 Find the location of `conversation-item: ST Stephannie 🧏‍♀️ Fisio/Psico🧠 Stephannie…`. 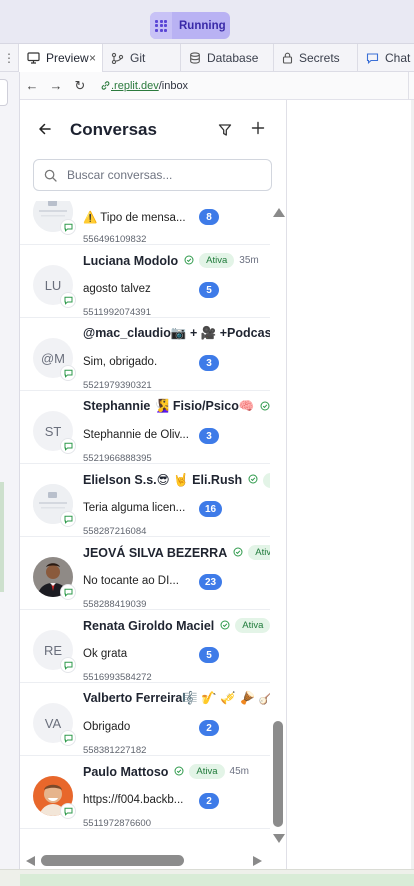

conversation-item: ST Stephannie 🧏‍♀️ Fisio/Psico🧠 Stephannie… is located at coordinates (145, 427).